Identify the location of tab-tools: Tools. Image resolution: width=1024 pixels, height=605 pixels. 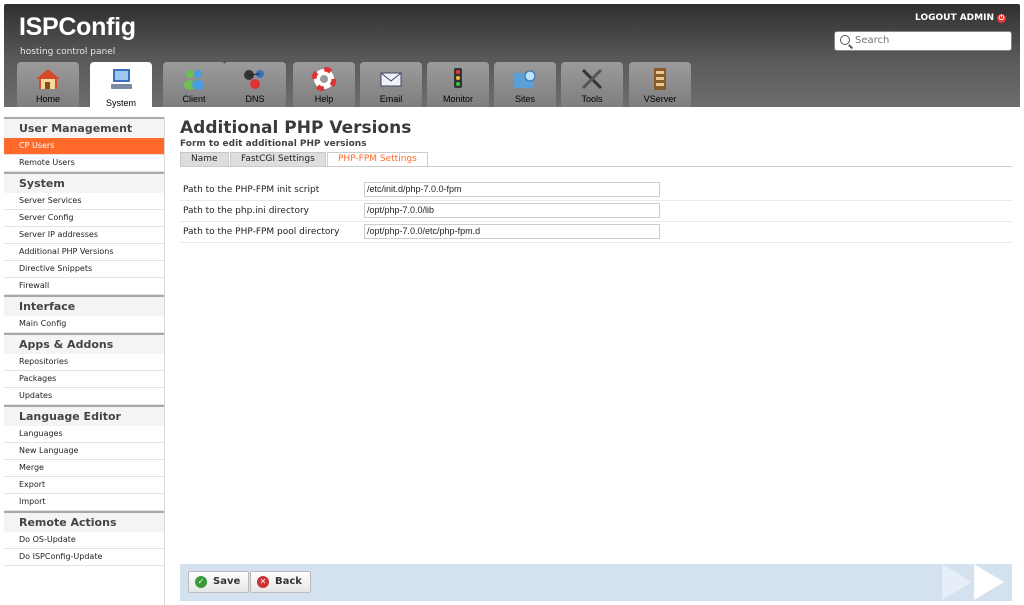
(592, 84).